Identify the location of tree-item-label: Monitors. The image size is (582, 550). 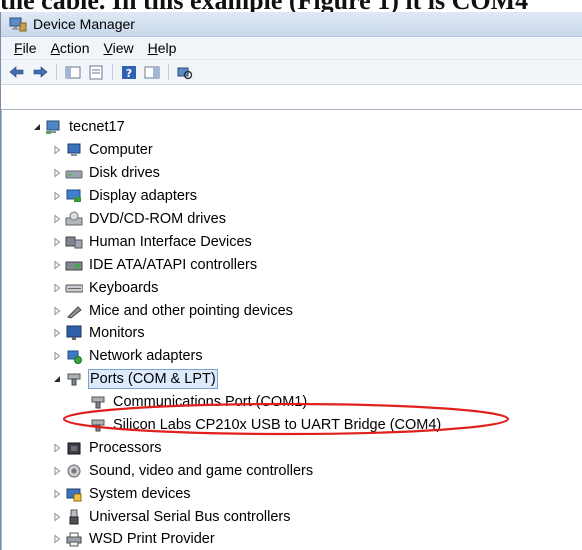
(117, 333).